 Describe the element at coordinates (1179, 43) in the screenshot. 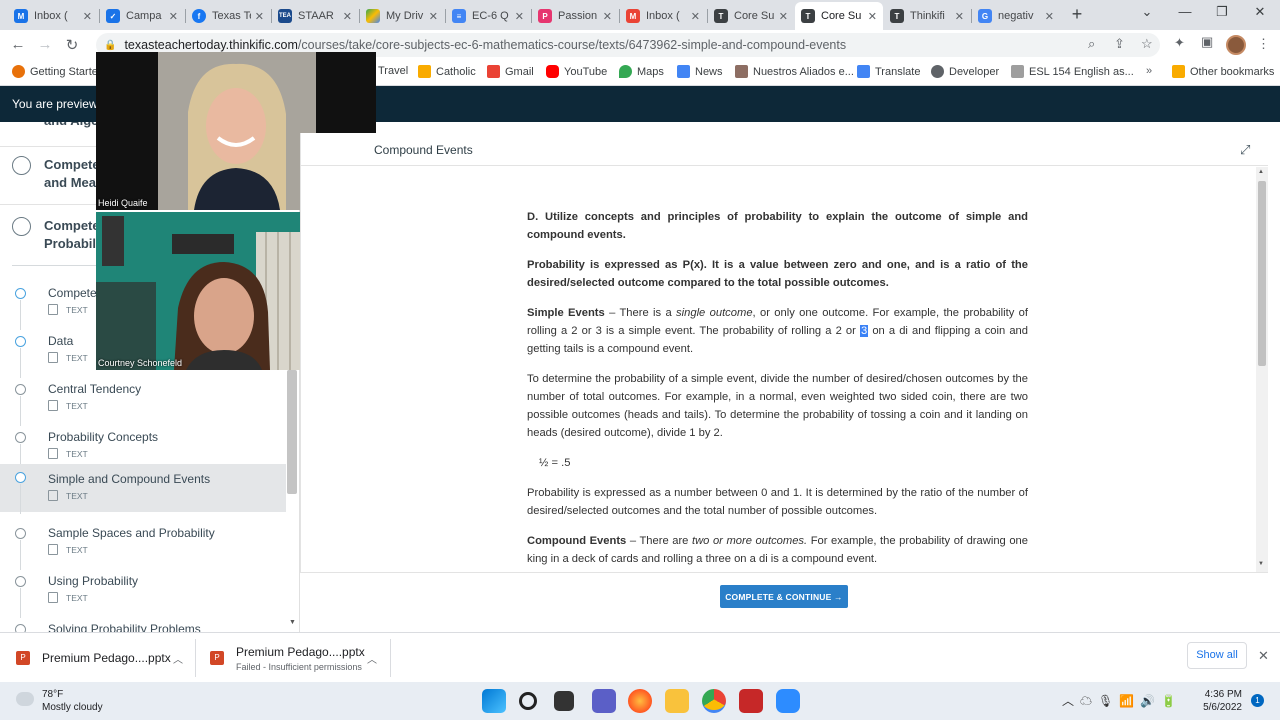

I see `extensions-icon: ✦` at that location.